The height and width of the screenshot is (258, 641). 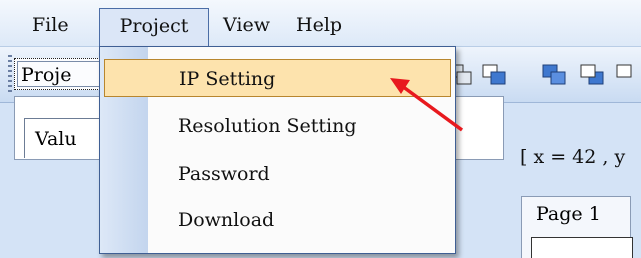 I want to click on page-canvas, so click(x=582, y=247).